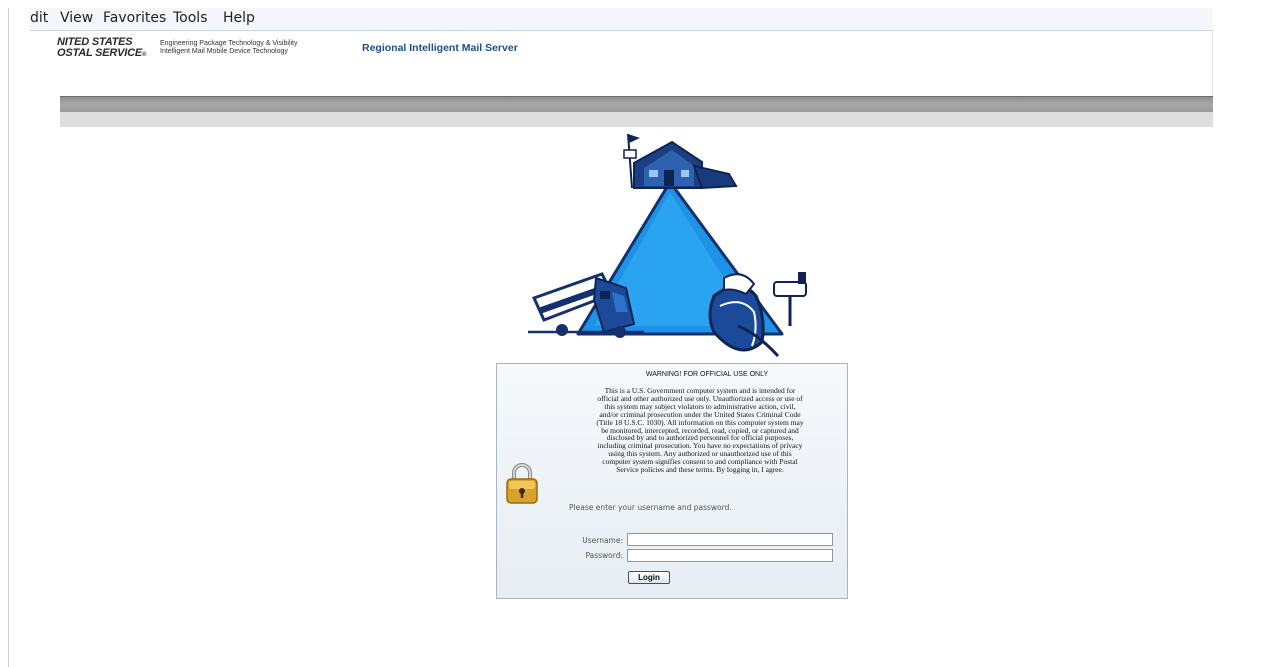  Describe the element at coordinates (680, 161) in the screenshot. I see `house-icon` at that location.